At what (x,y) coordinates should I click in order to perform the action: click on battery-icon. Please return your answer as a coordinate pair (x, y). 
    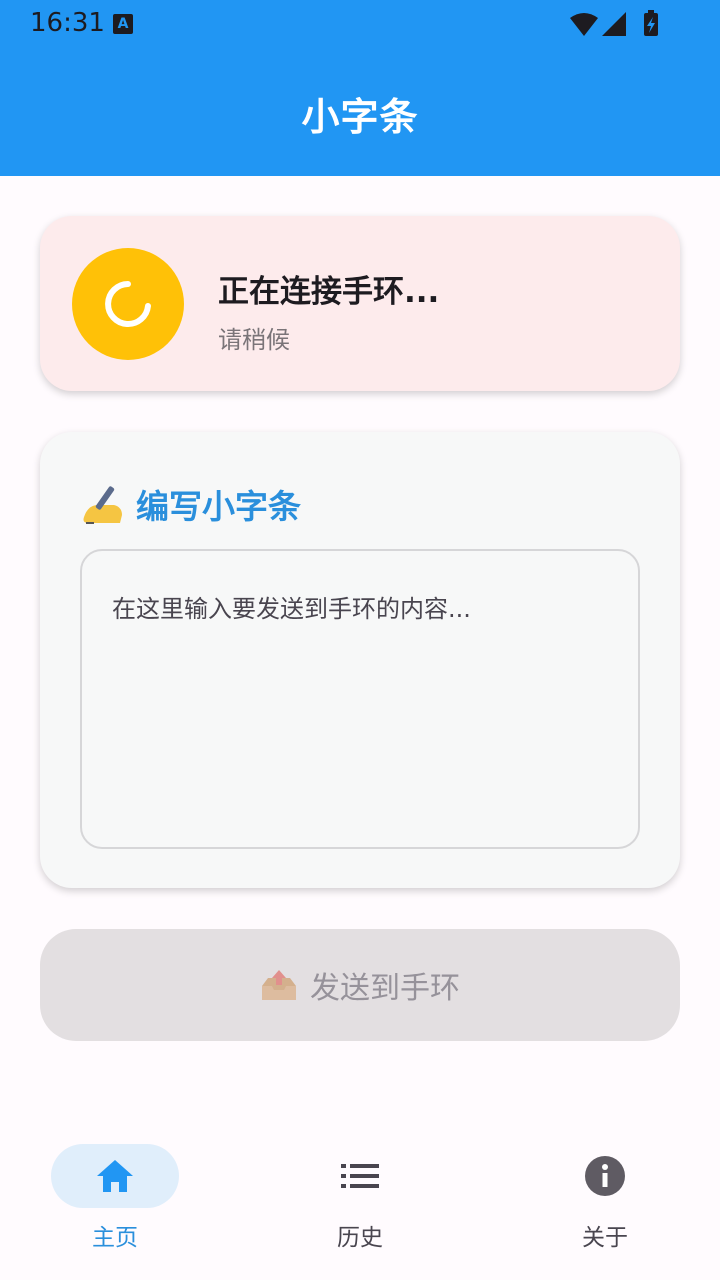
    Looking at the image, I should click on (651, 23).